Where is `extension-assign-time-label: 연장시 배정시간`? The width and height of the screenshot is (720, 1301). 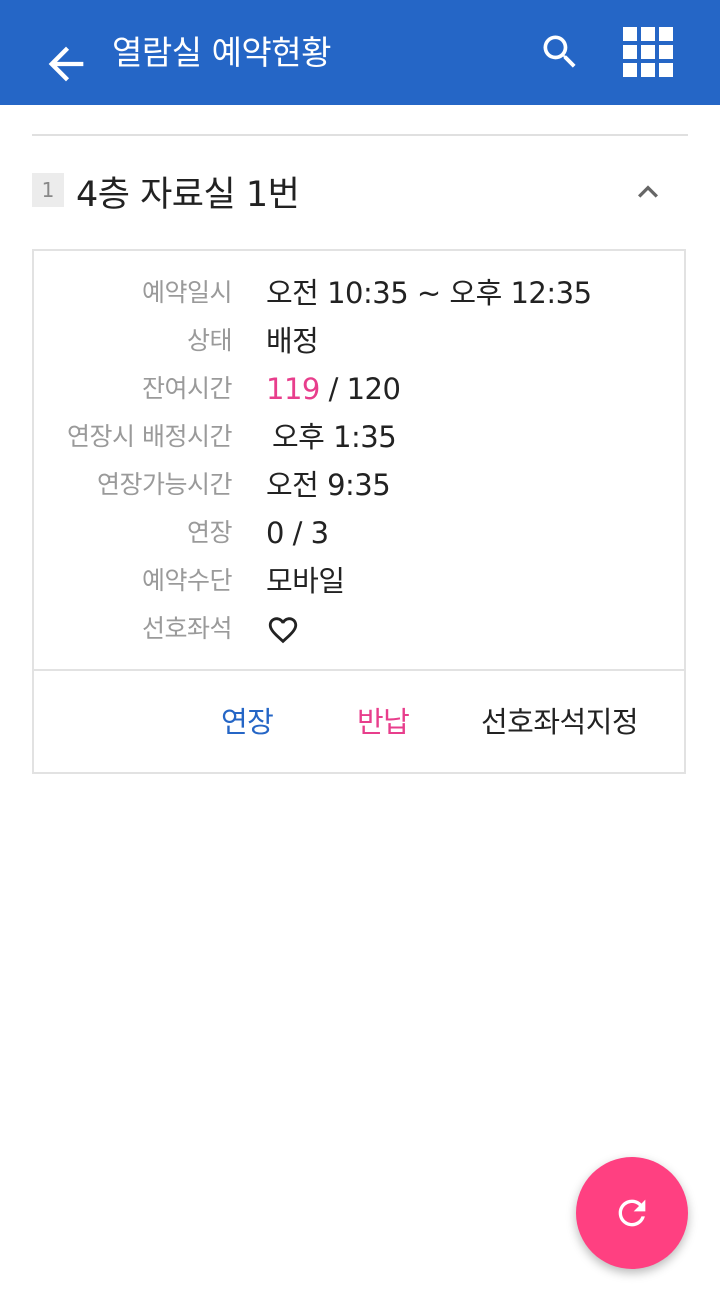 extension-assign-time-label: 연장시 배정시간 is located at coordinates (149, 436).